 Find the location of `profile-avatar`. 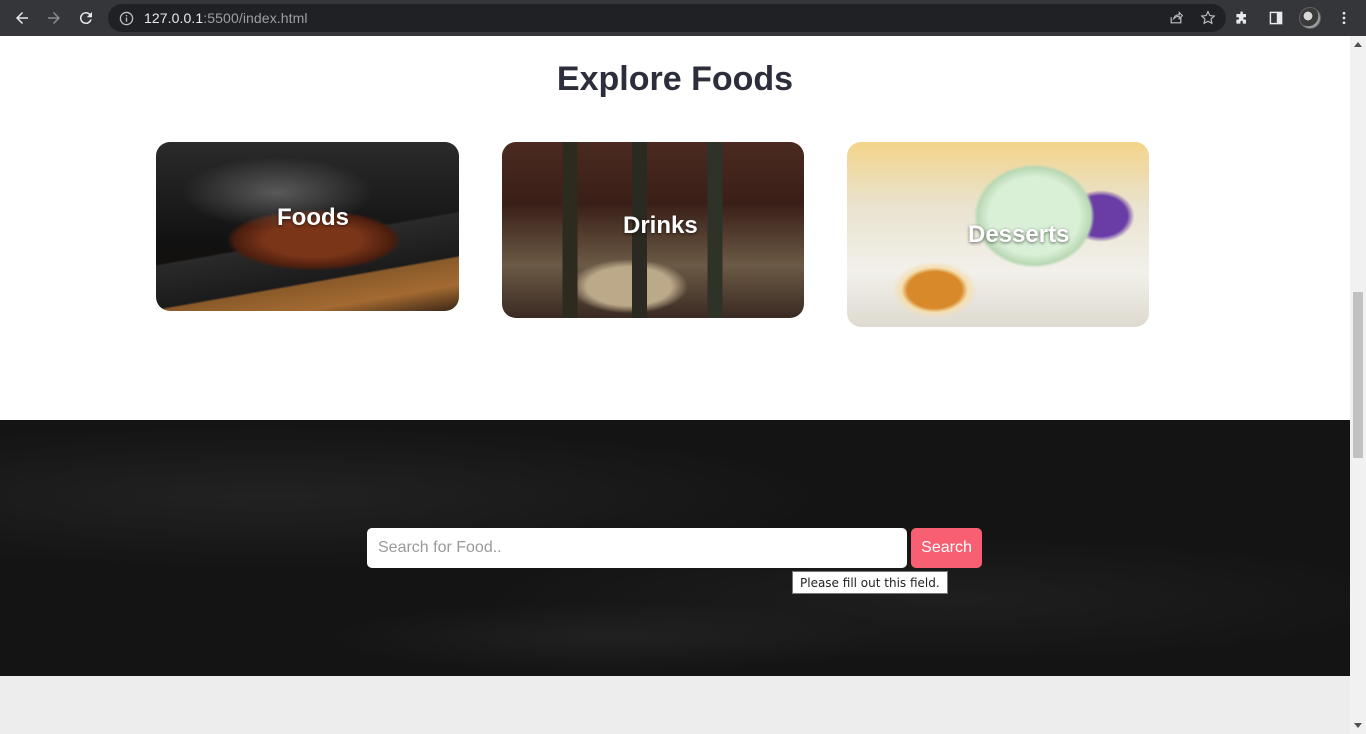

profile-avatar is located at coordinates (1310, 18).